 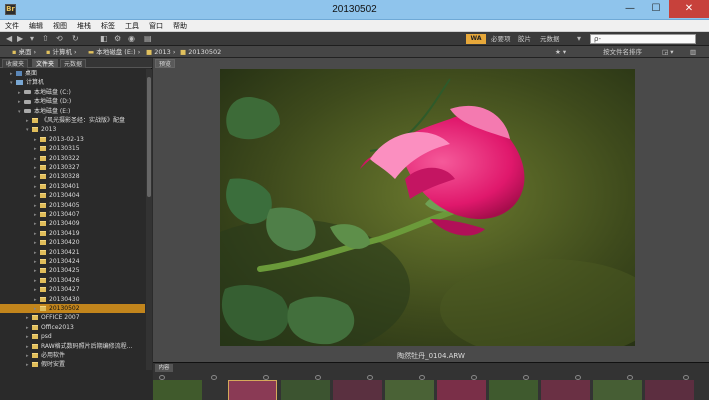 What do you see at coordinates (72, 82) in the screenshot?
I see `tree-item: ▾ 计算机` at bounding box center [72, 82].